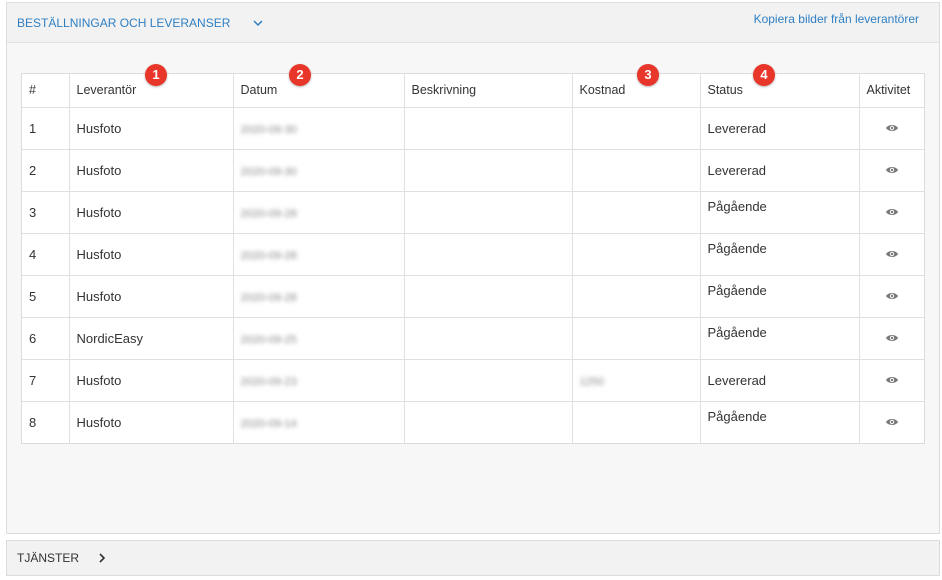 The image size is (942, 580). What do you see at coordinates (268, 339) in the screenshot?
I see `cell-date-text: 2020-09-25` at bounding box center [268, 339].